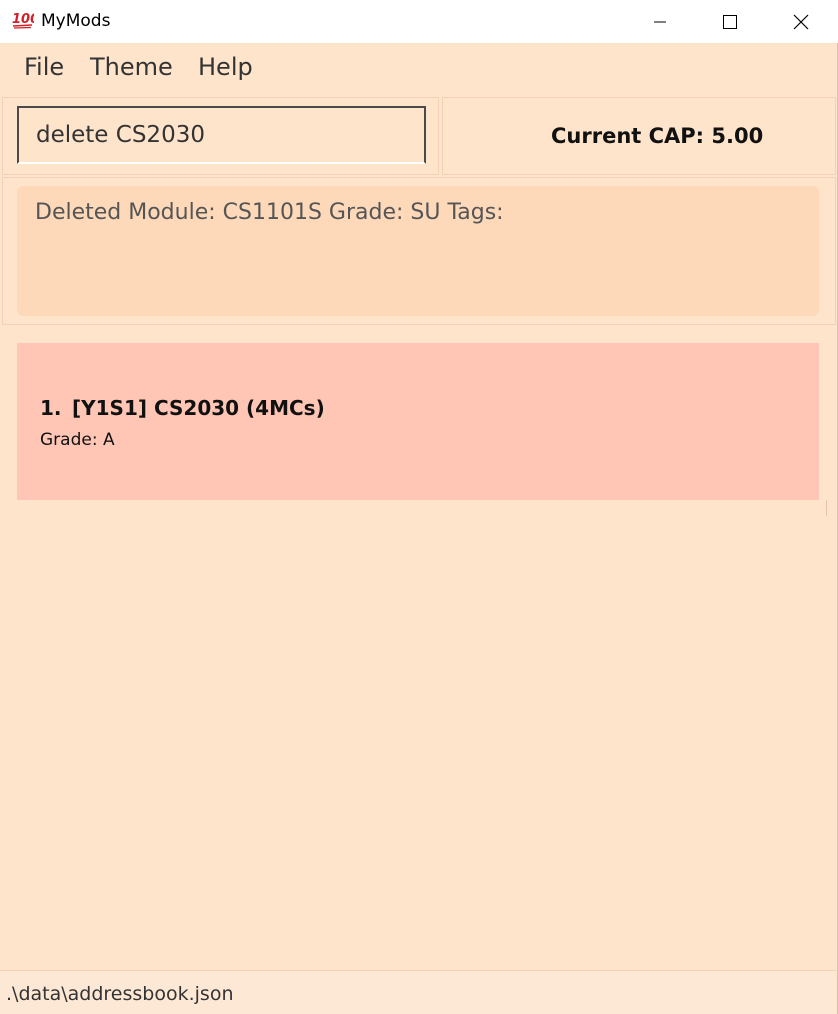  Describe the element at coordinates (831, 508) in the screenshot. I see `list-scrollbar-edge` at that location.